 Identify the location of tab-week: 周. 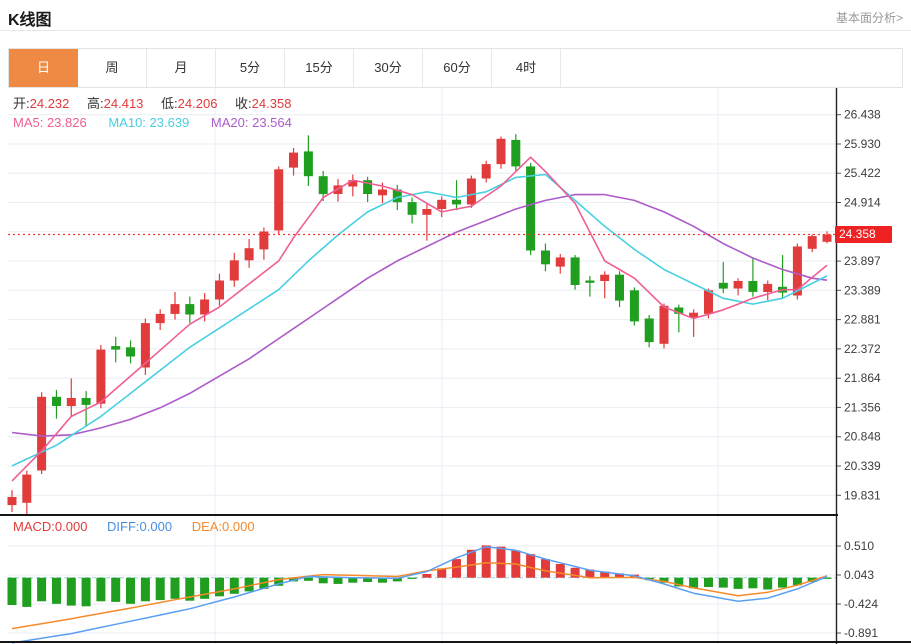
(112, 68).